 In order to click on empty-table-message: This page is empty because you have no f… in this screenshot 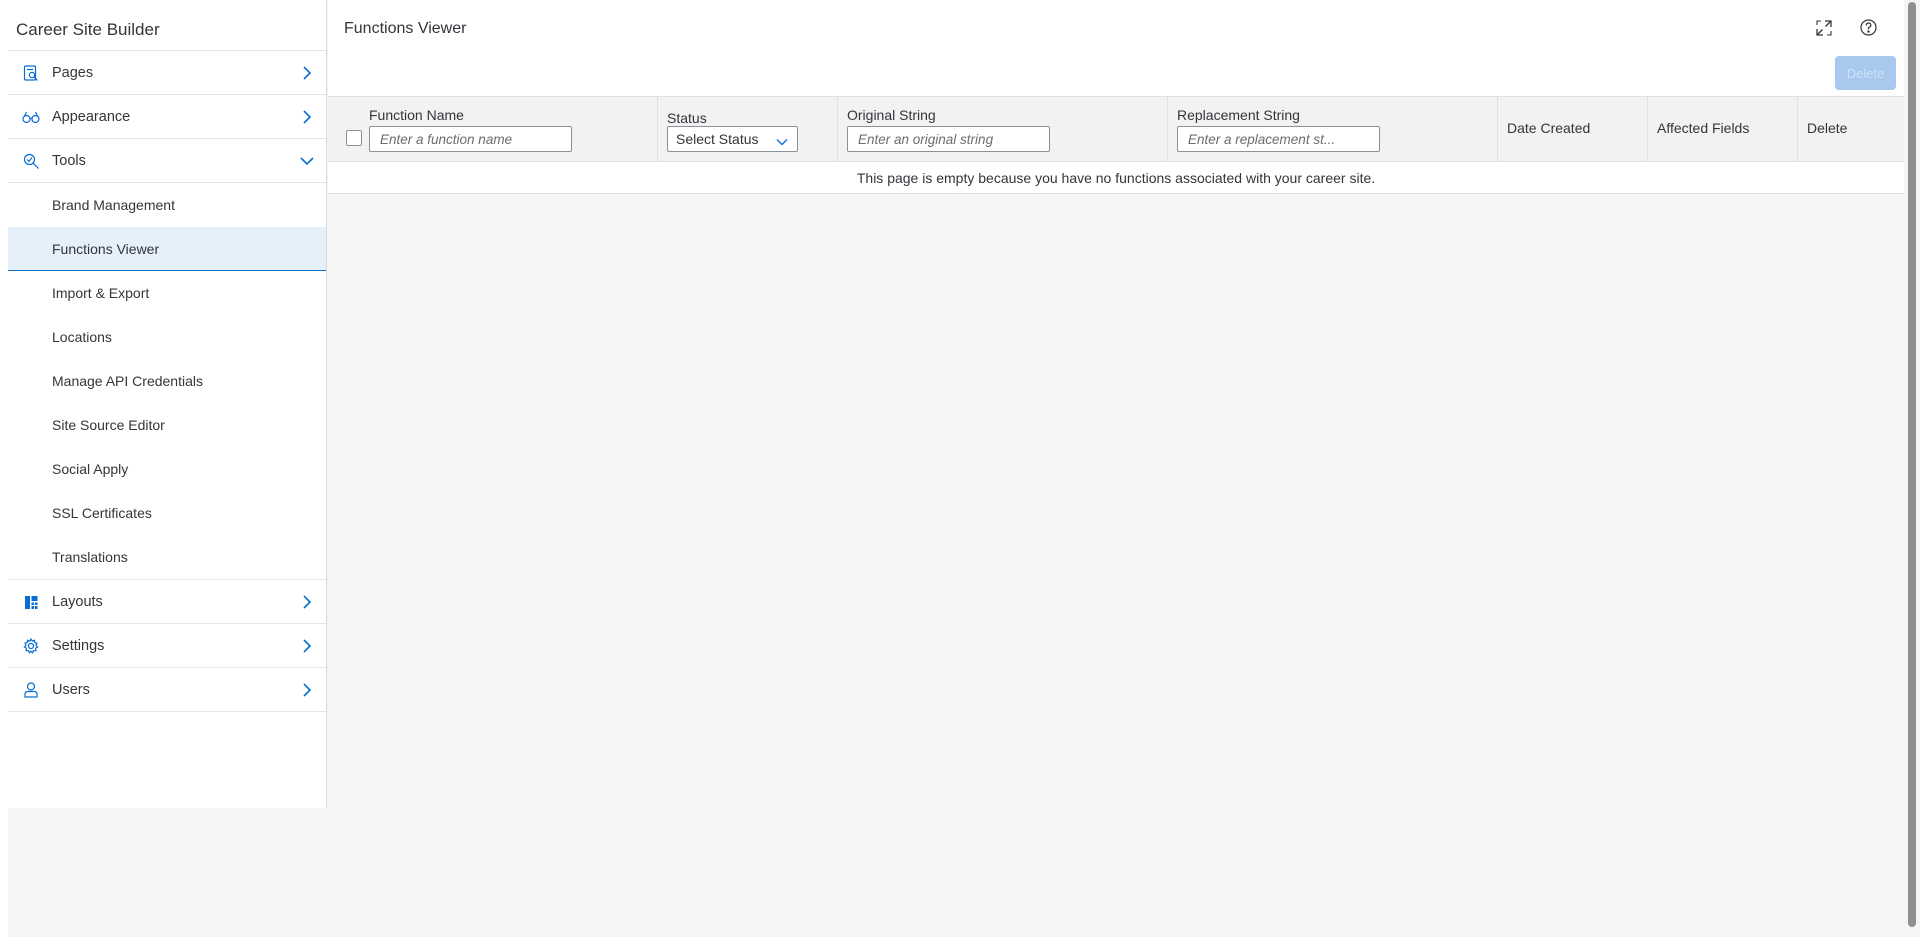, I will do `click(1116, 178)`.